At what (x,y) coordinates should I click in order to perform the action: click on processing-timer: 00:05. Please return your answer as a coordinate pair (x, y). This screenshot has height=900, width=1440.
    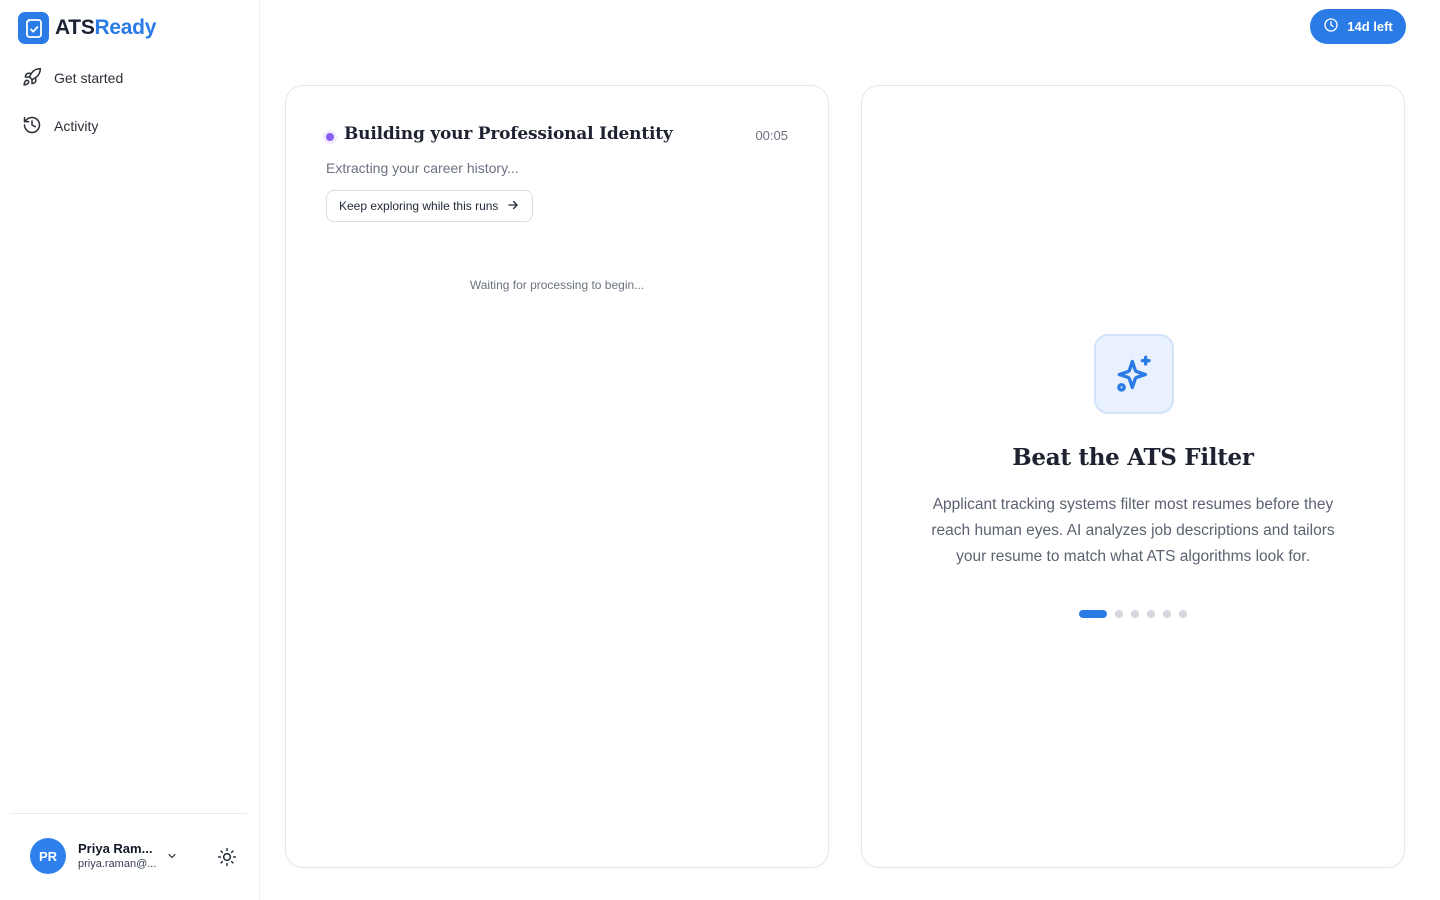
    Looking at the image, I should click on (771, 135).